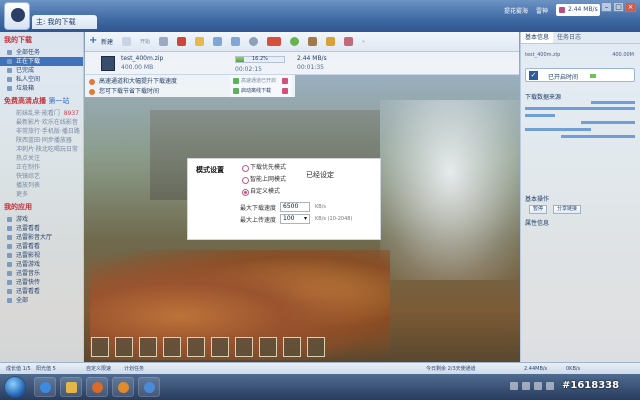 The height and width of the screenshot is (400, 640). Describe the element at coordinates (41, 122) in the screenshot. I see `sidebar-vod-item: 最新影片·欢乐在线影音` at that location.